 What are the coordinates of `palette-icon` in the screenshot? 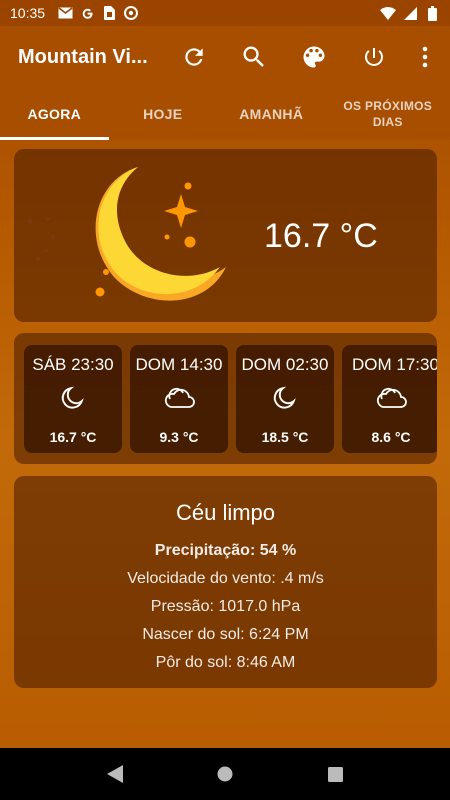 It's located at (314, 57).